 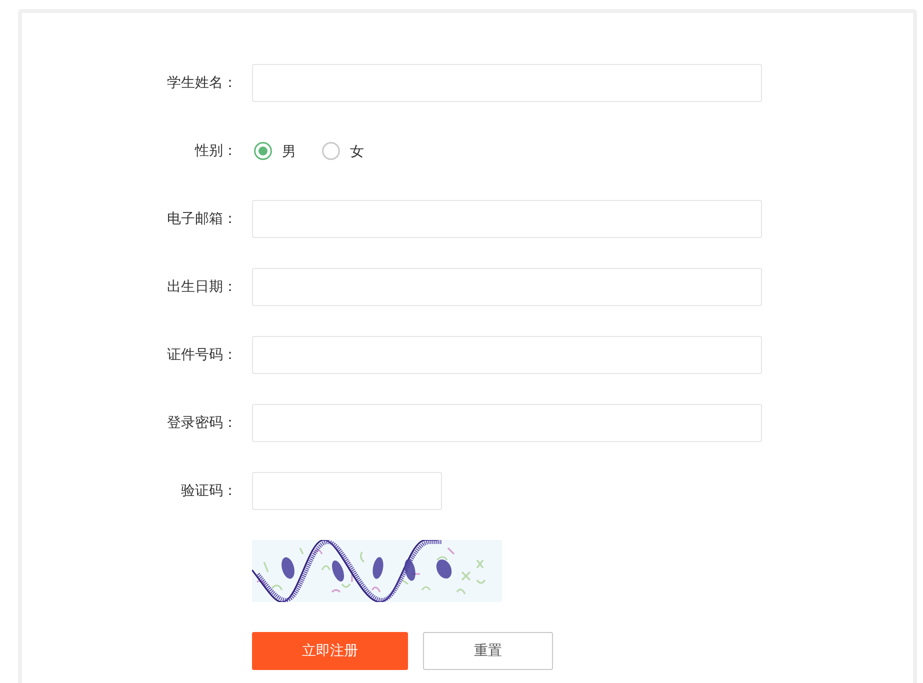 I want to click on captcha-input-field, so click(x=347, y=491).